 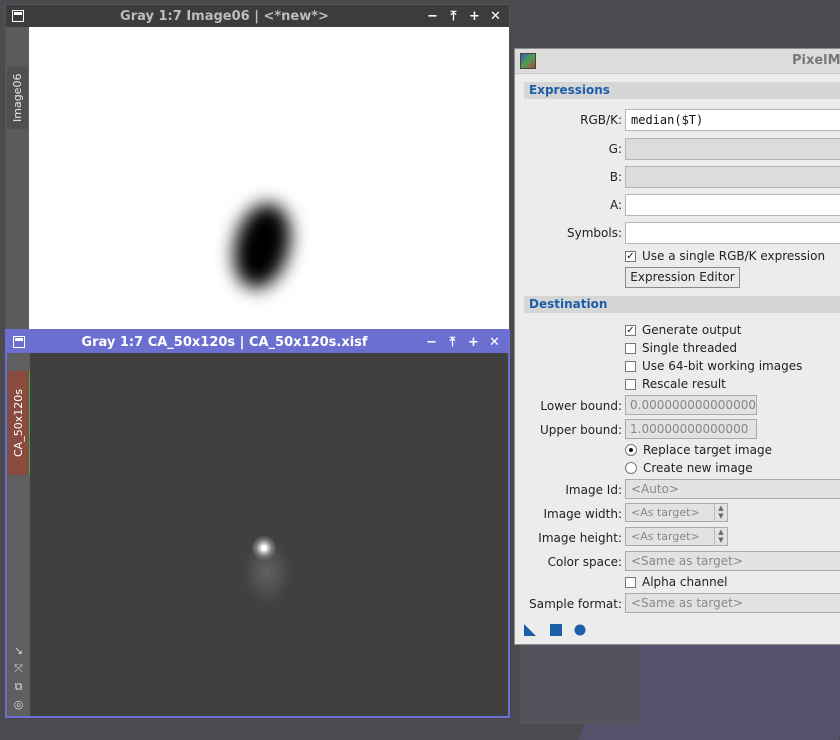 What do you see at coordinates (19, 705) in the screenshot?
I see `target-icon: ◎` at bounding box center [19, 705].